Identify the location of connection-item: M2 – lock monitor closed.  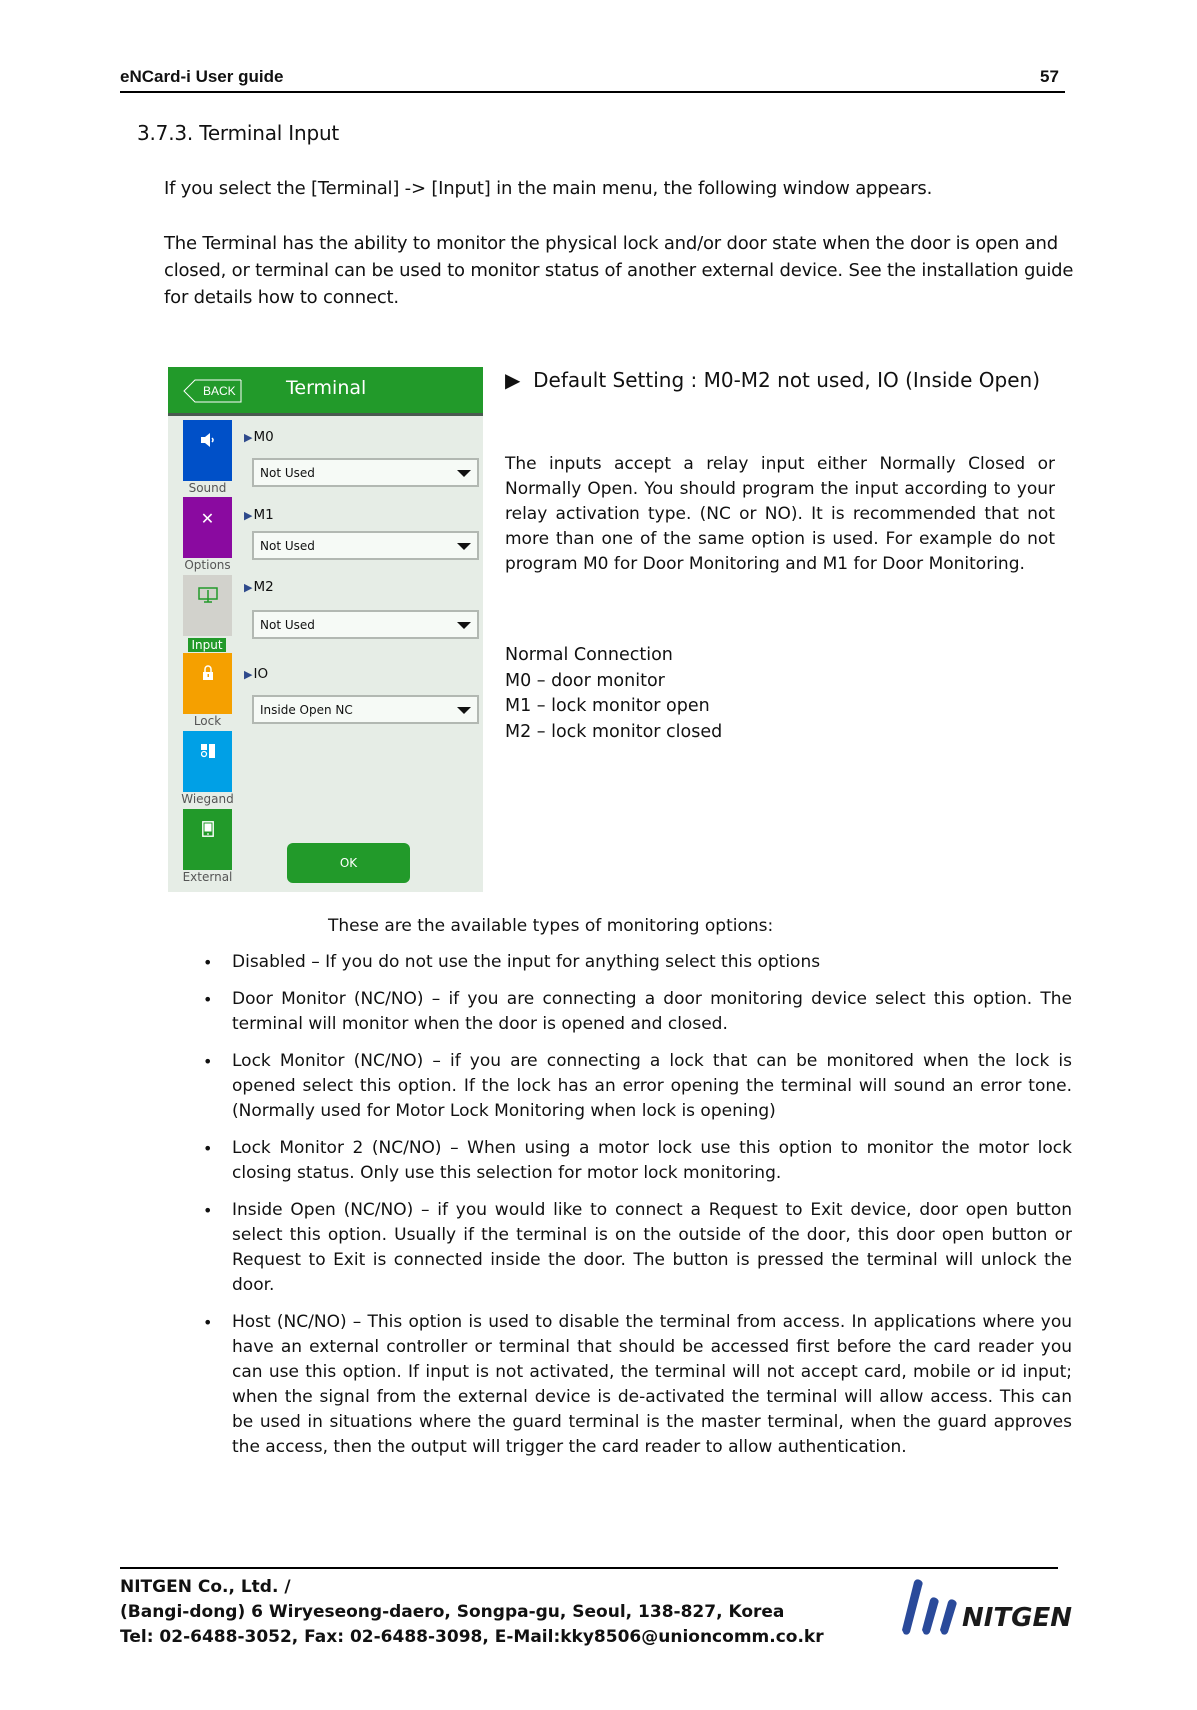
(614, 731).